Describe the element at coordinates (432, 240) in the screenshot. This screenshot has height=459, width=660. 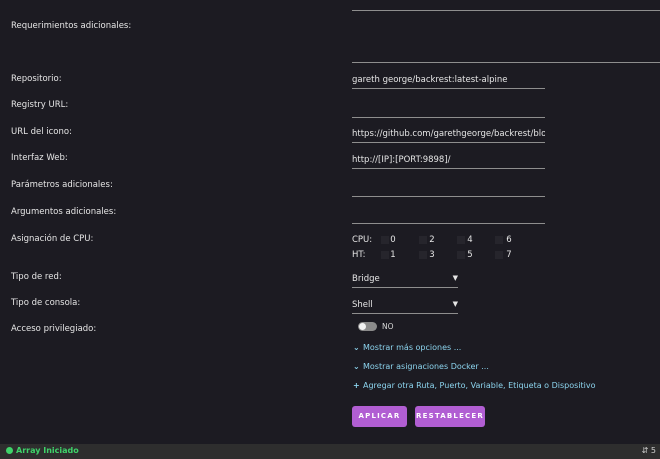
I see `cpu-num-2: 2` at that location.